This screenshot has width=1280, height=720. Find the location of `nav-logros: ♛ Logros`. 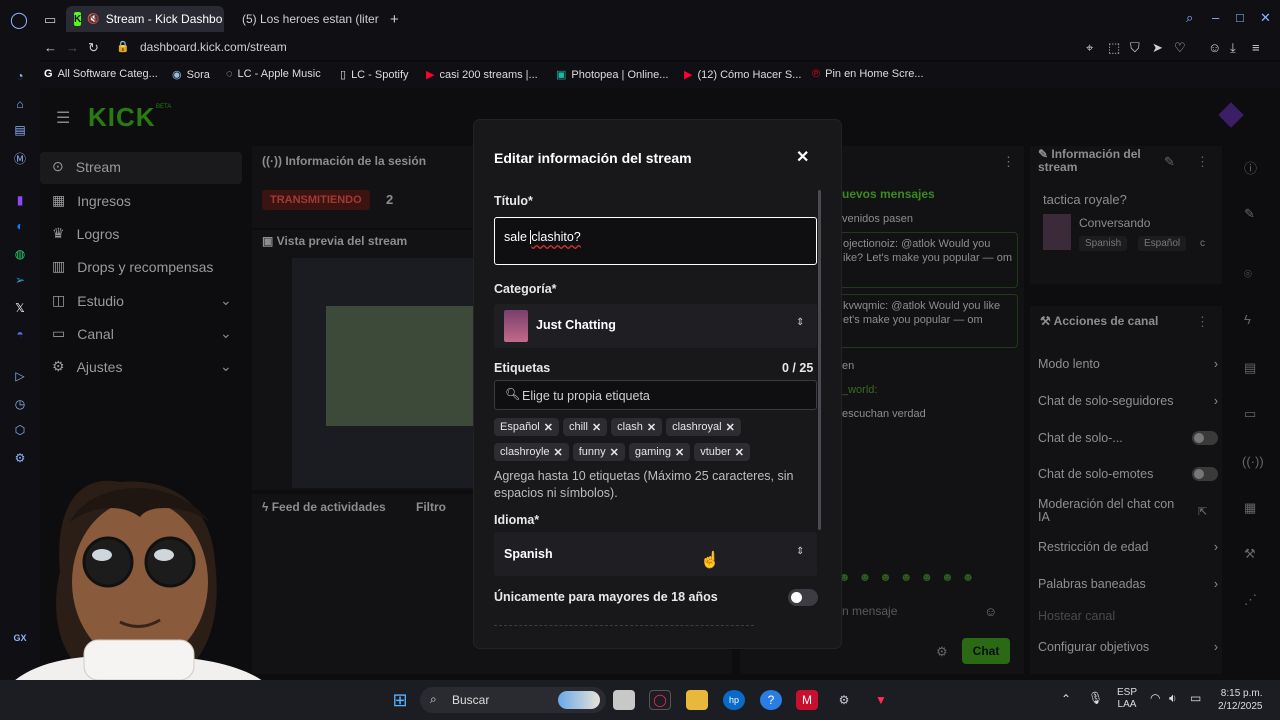

nav-logros: ♛ Logros is located at coordinates (85, 233).